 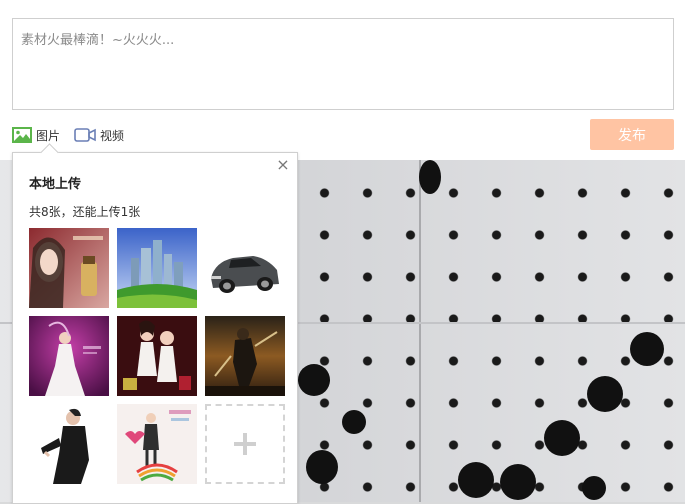 What do you see at coordinates (69, 444) in the screenshot?
I see `thumbnail-person-in-black-coat` at bounding box center [69, 444].